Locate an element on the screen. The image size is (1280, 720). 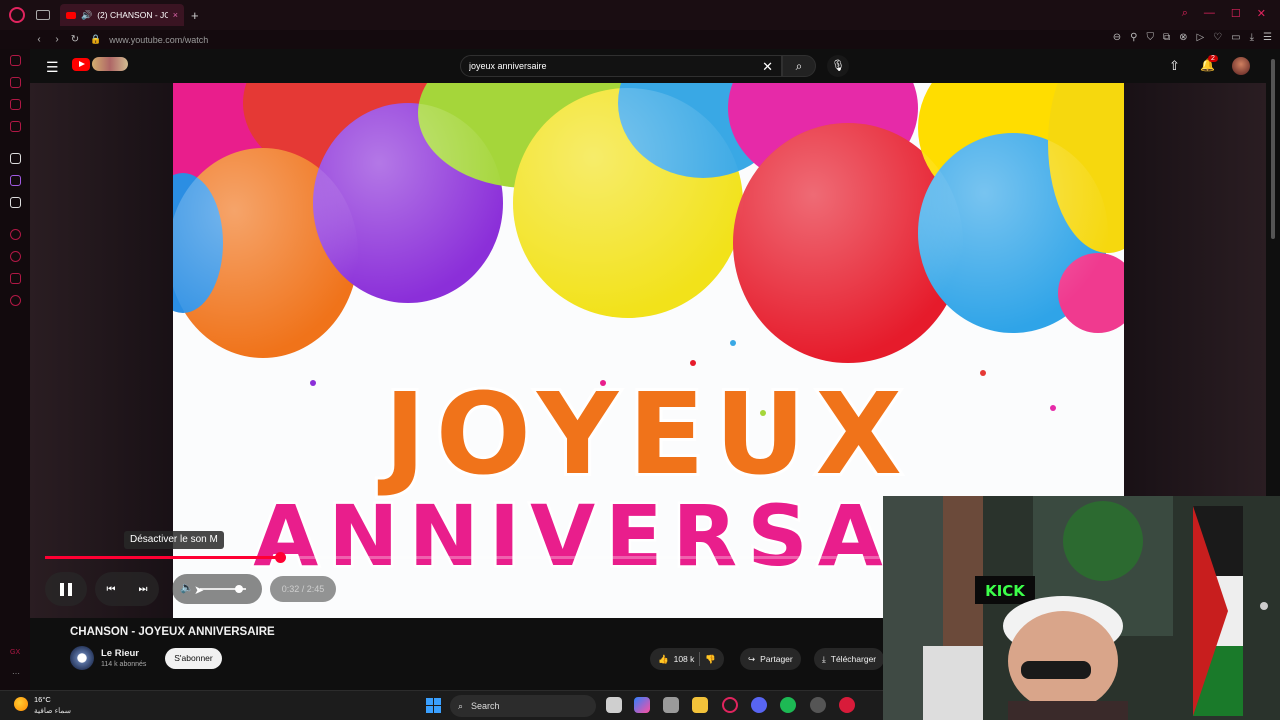
prev-next-controls: ⏮ ⏭ is located at coordinates (127, 589).